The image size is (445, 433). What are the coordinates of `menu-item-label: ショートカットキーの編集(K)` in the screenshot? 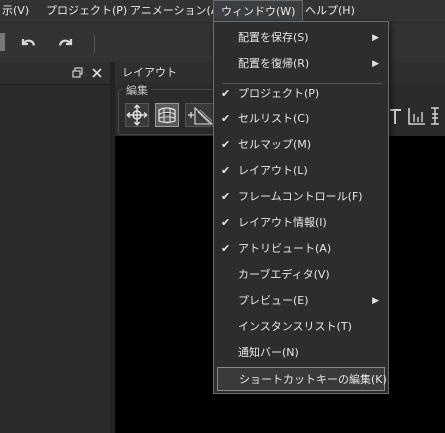 It's located at (313, 379).